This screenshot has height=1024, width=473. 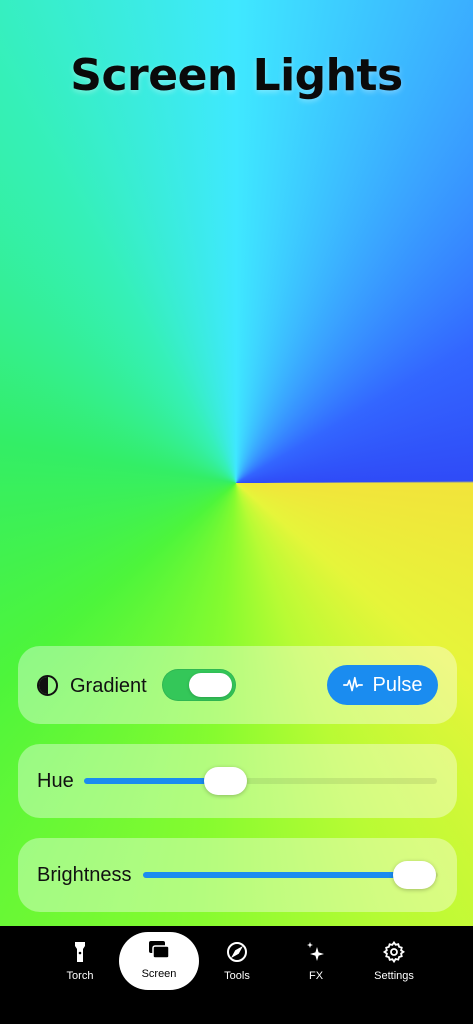 What do you see at coordinates (80, 952) in the screenshot?
I see `flashlight-icon` at bounding box center [80, 952].